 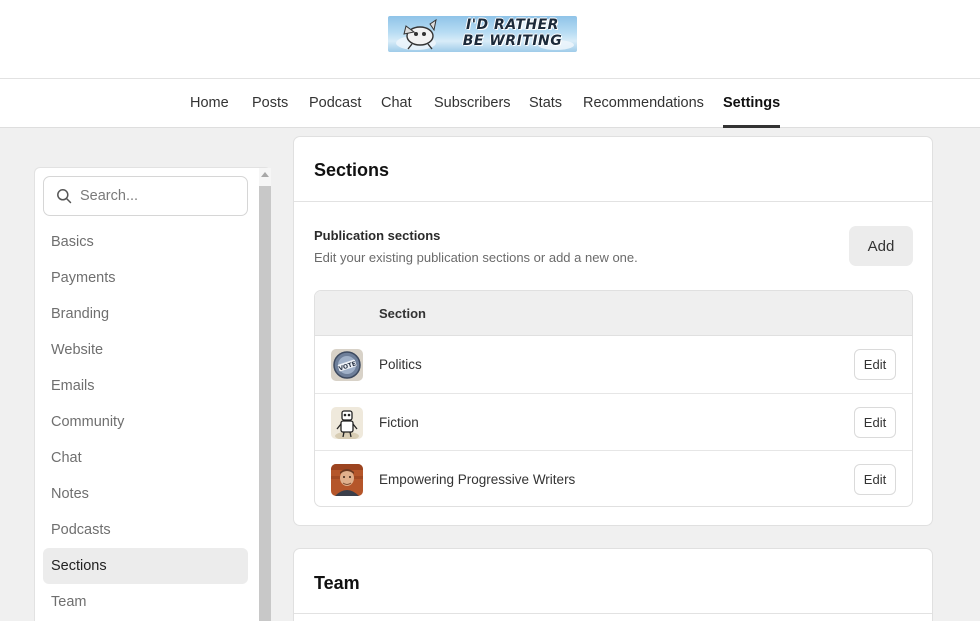 I want to click on nav-settings: Settings, so click(x=752, y=103).